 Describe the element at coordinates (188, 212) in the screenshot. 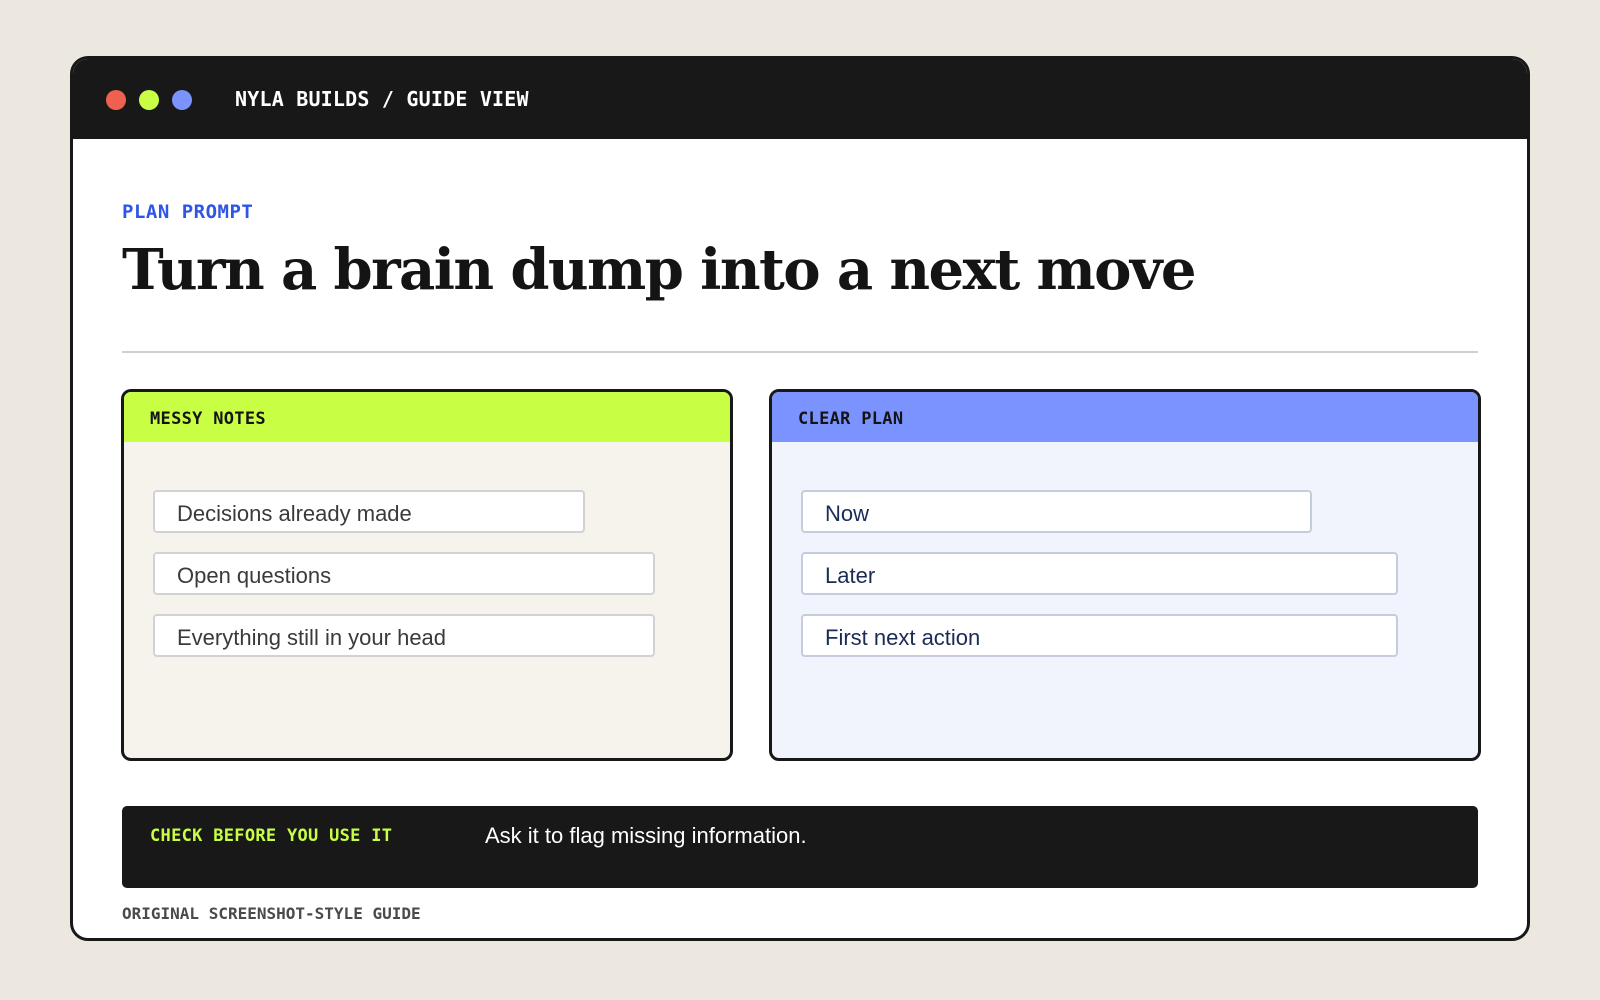

I see `section-eyebrow: PLAN PROMPT` at that location.